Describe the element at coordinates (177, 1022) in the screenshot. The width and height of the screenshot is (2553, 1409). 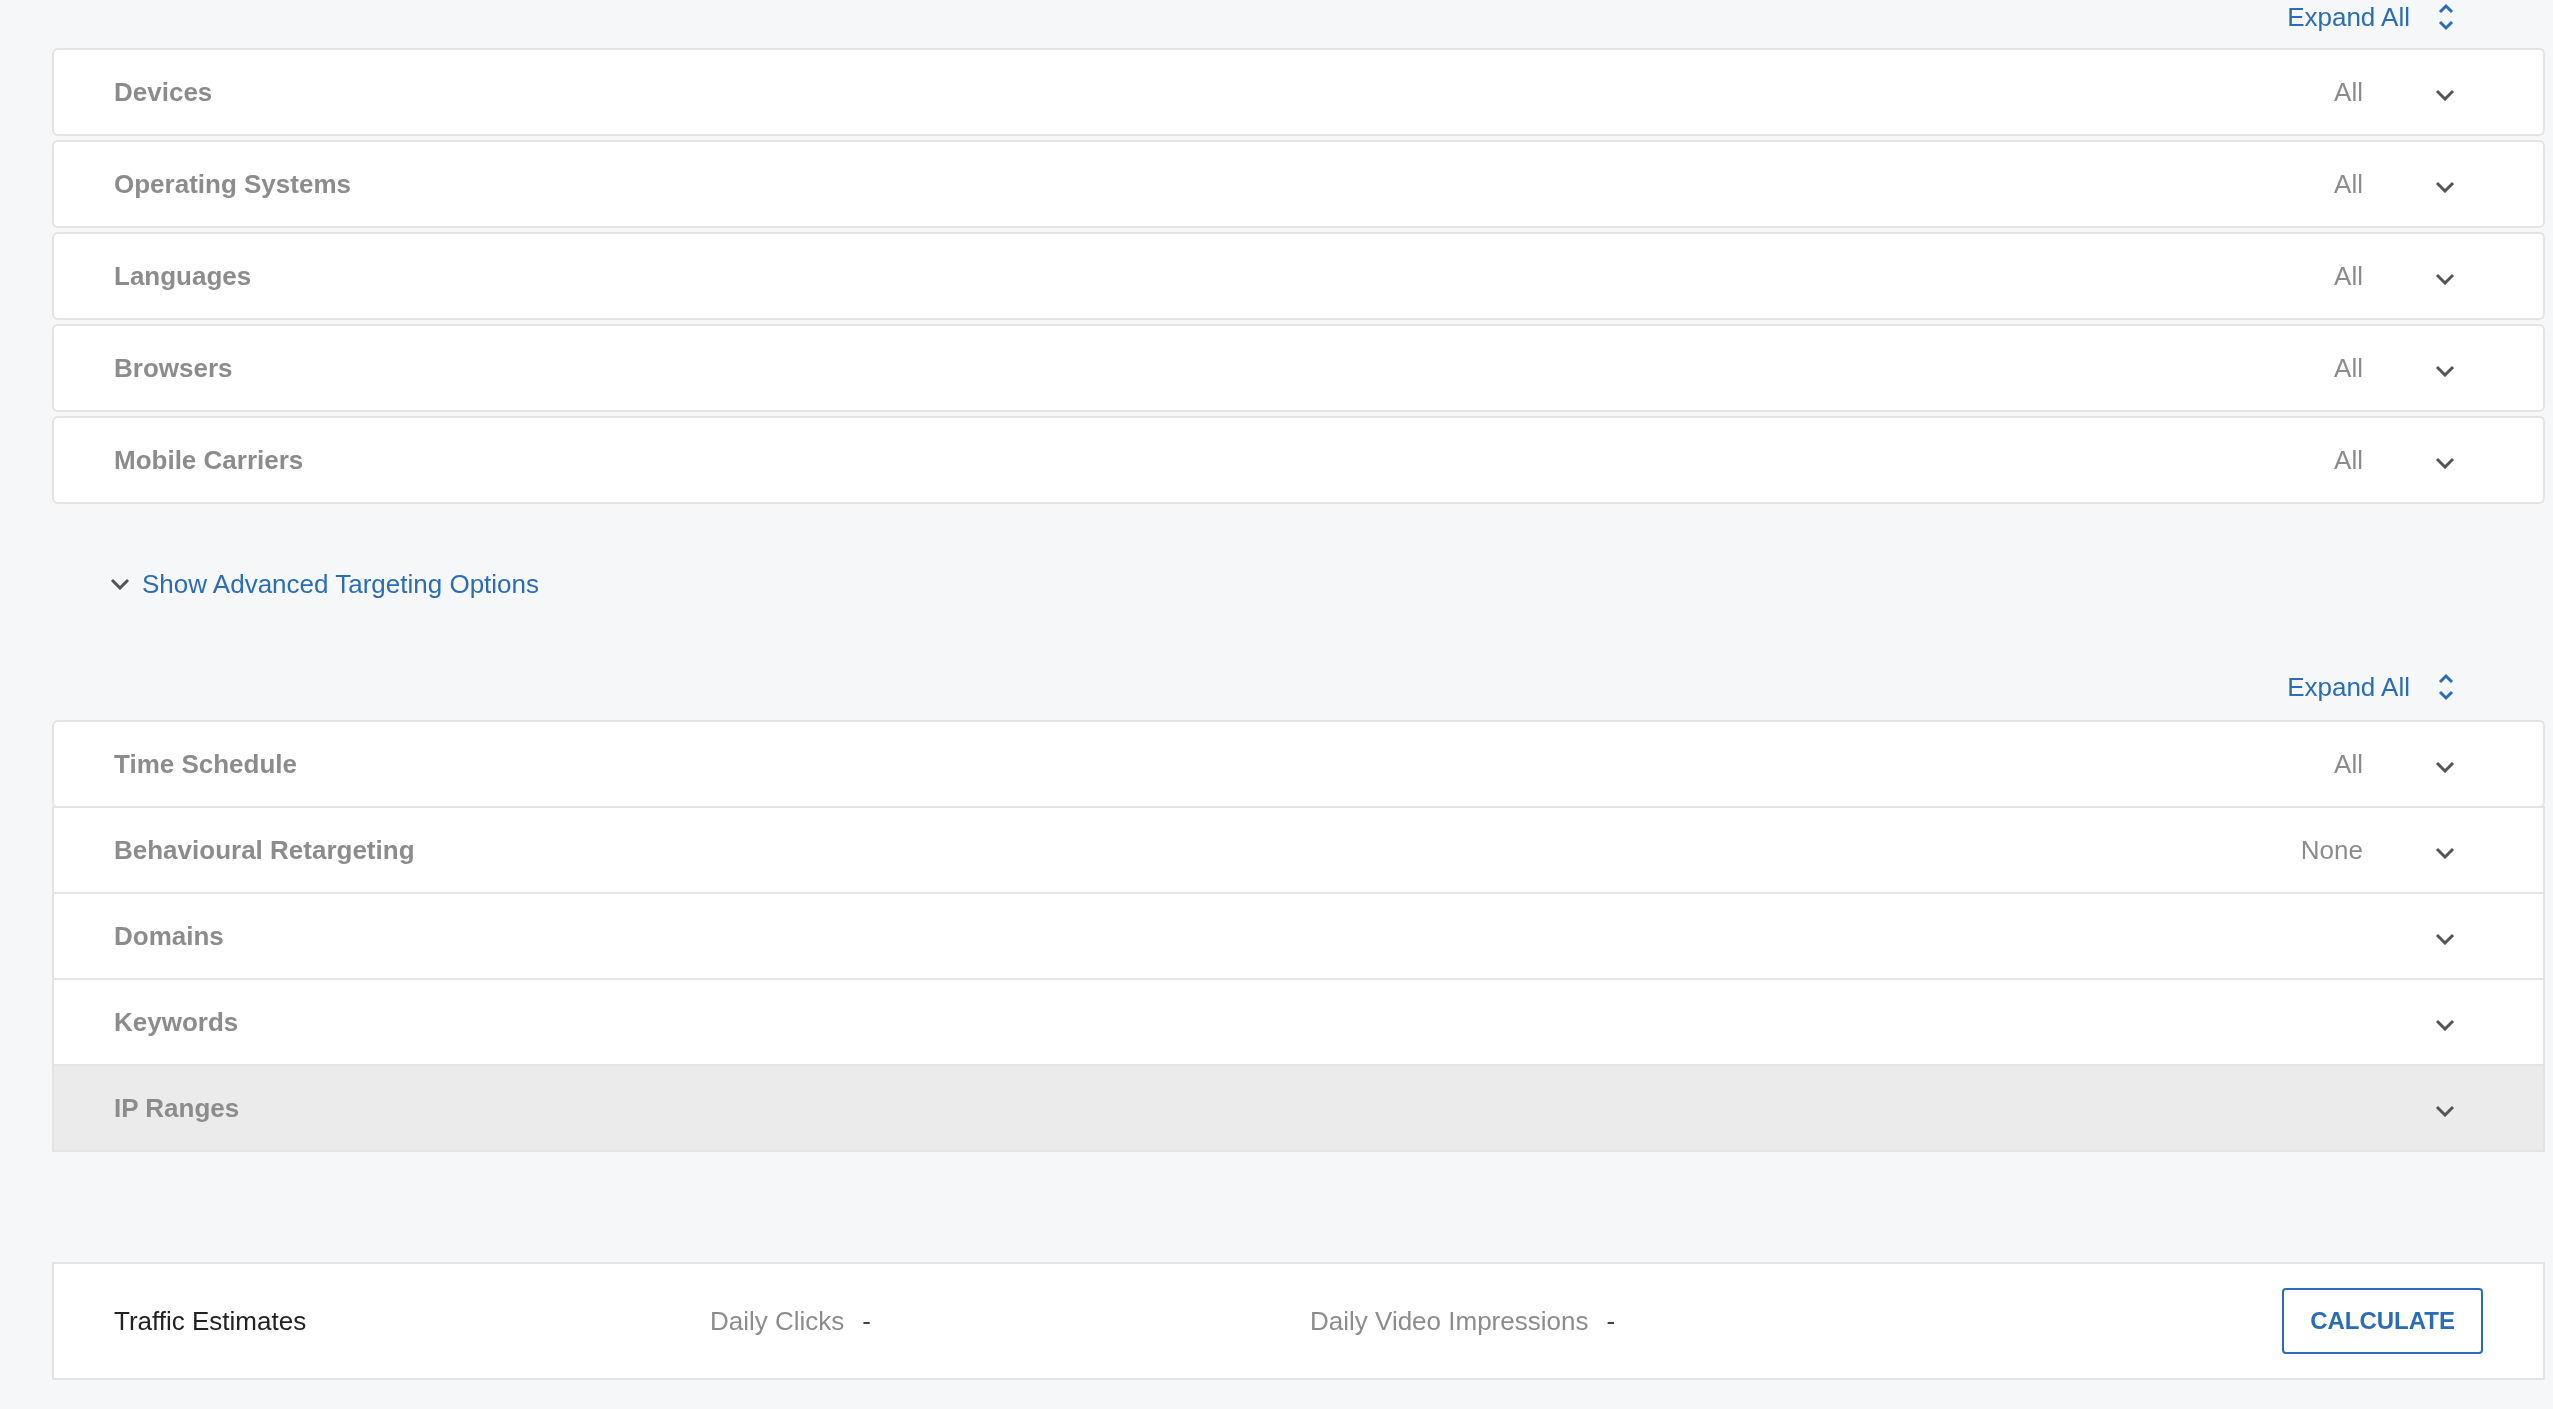
I see `row-label: Keywords` at that location.